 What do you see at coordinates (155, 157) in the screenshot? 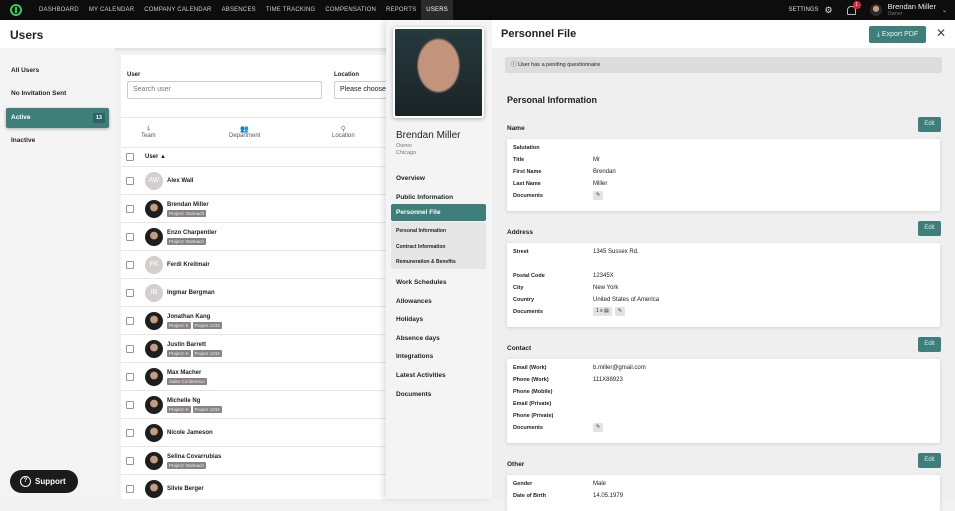
I see `column-user: User ▲` at bounding box center [155, 157].